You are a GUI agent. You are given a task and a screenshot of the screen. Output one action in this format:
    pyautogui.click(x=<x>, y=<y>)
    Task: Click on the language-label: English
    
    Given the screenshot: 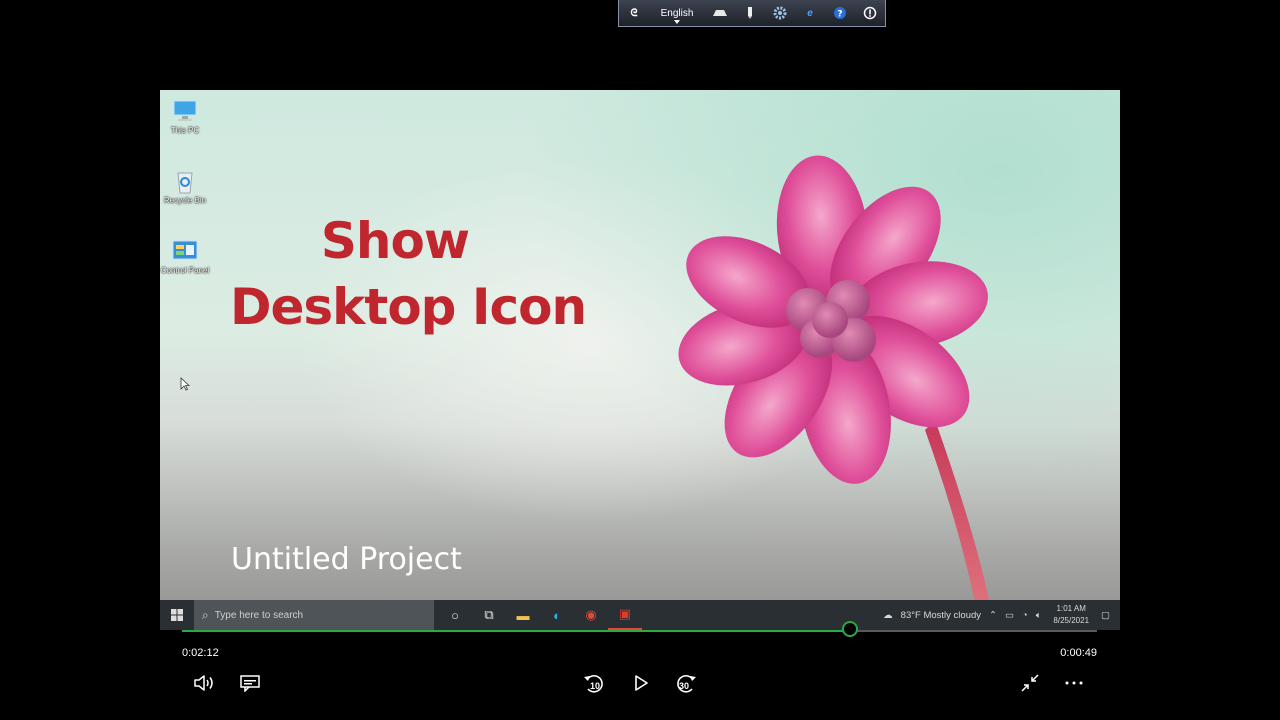 What is the action you would take?
    pyautogui.click(x=677, y=13)
    